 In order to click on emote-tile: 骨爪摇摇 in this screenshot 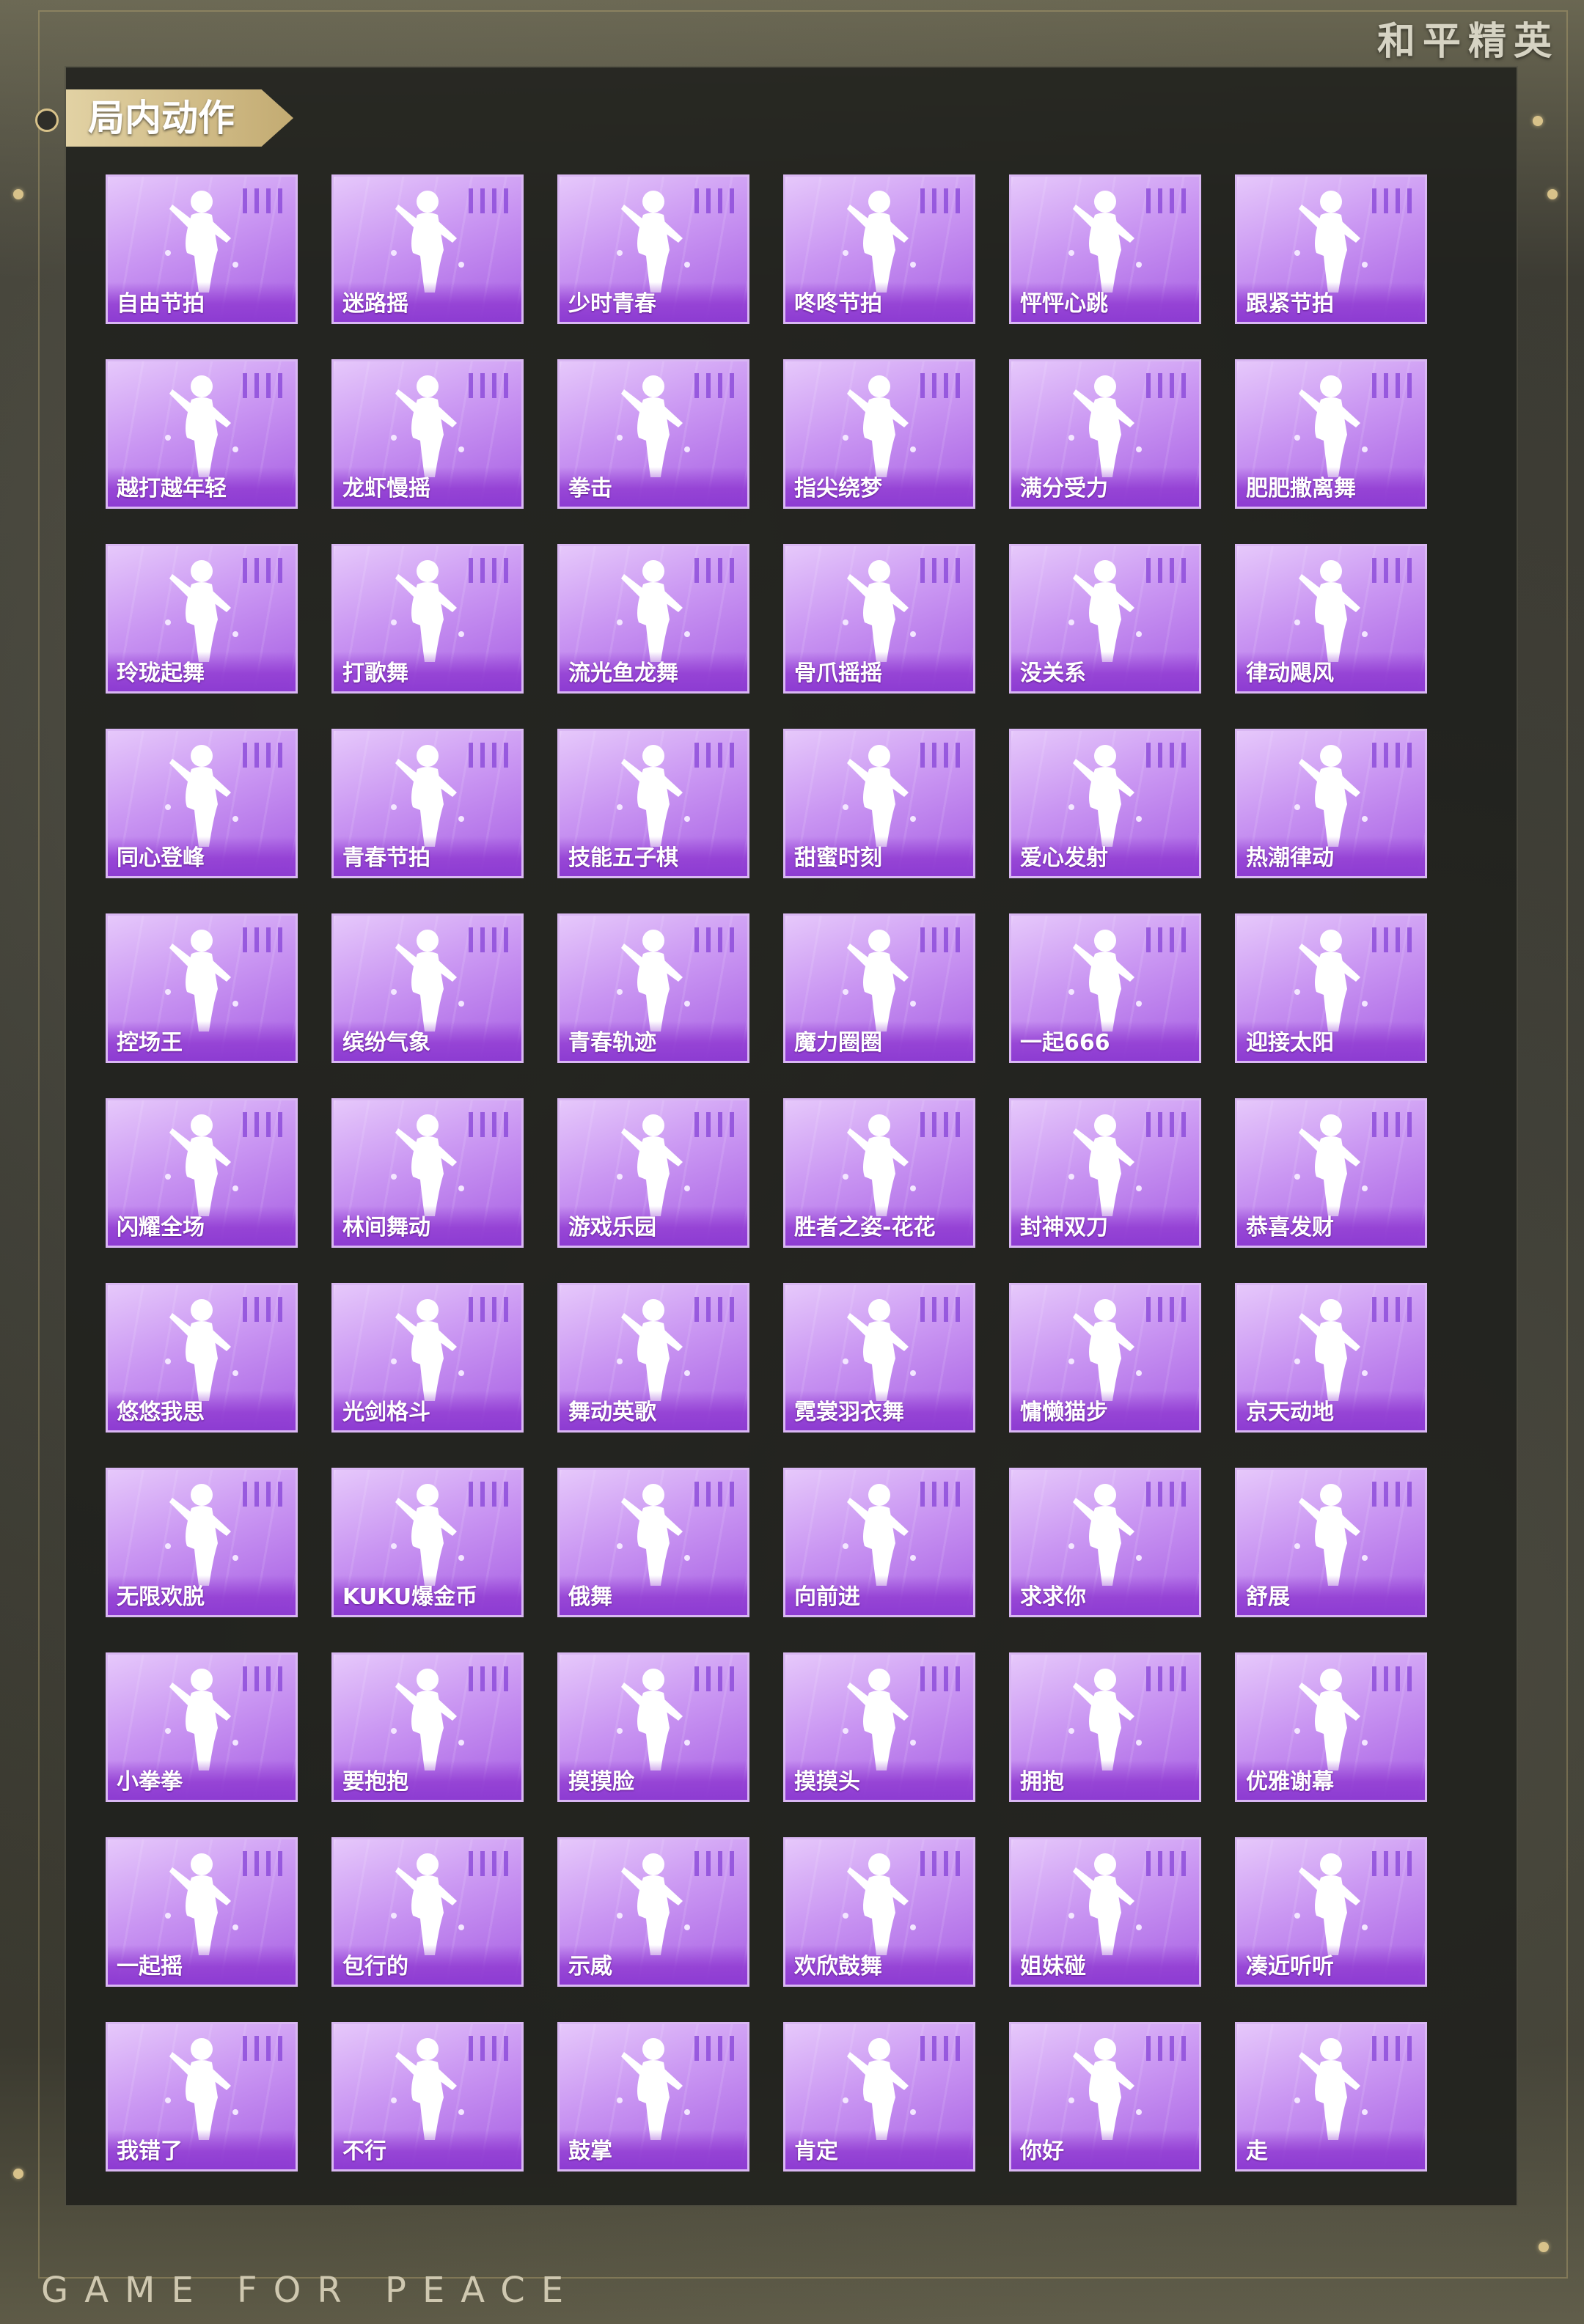, I will do `click(879, 619)`.